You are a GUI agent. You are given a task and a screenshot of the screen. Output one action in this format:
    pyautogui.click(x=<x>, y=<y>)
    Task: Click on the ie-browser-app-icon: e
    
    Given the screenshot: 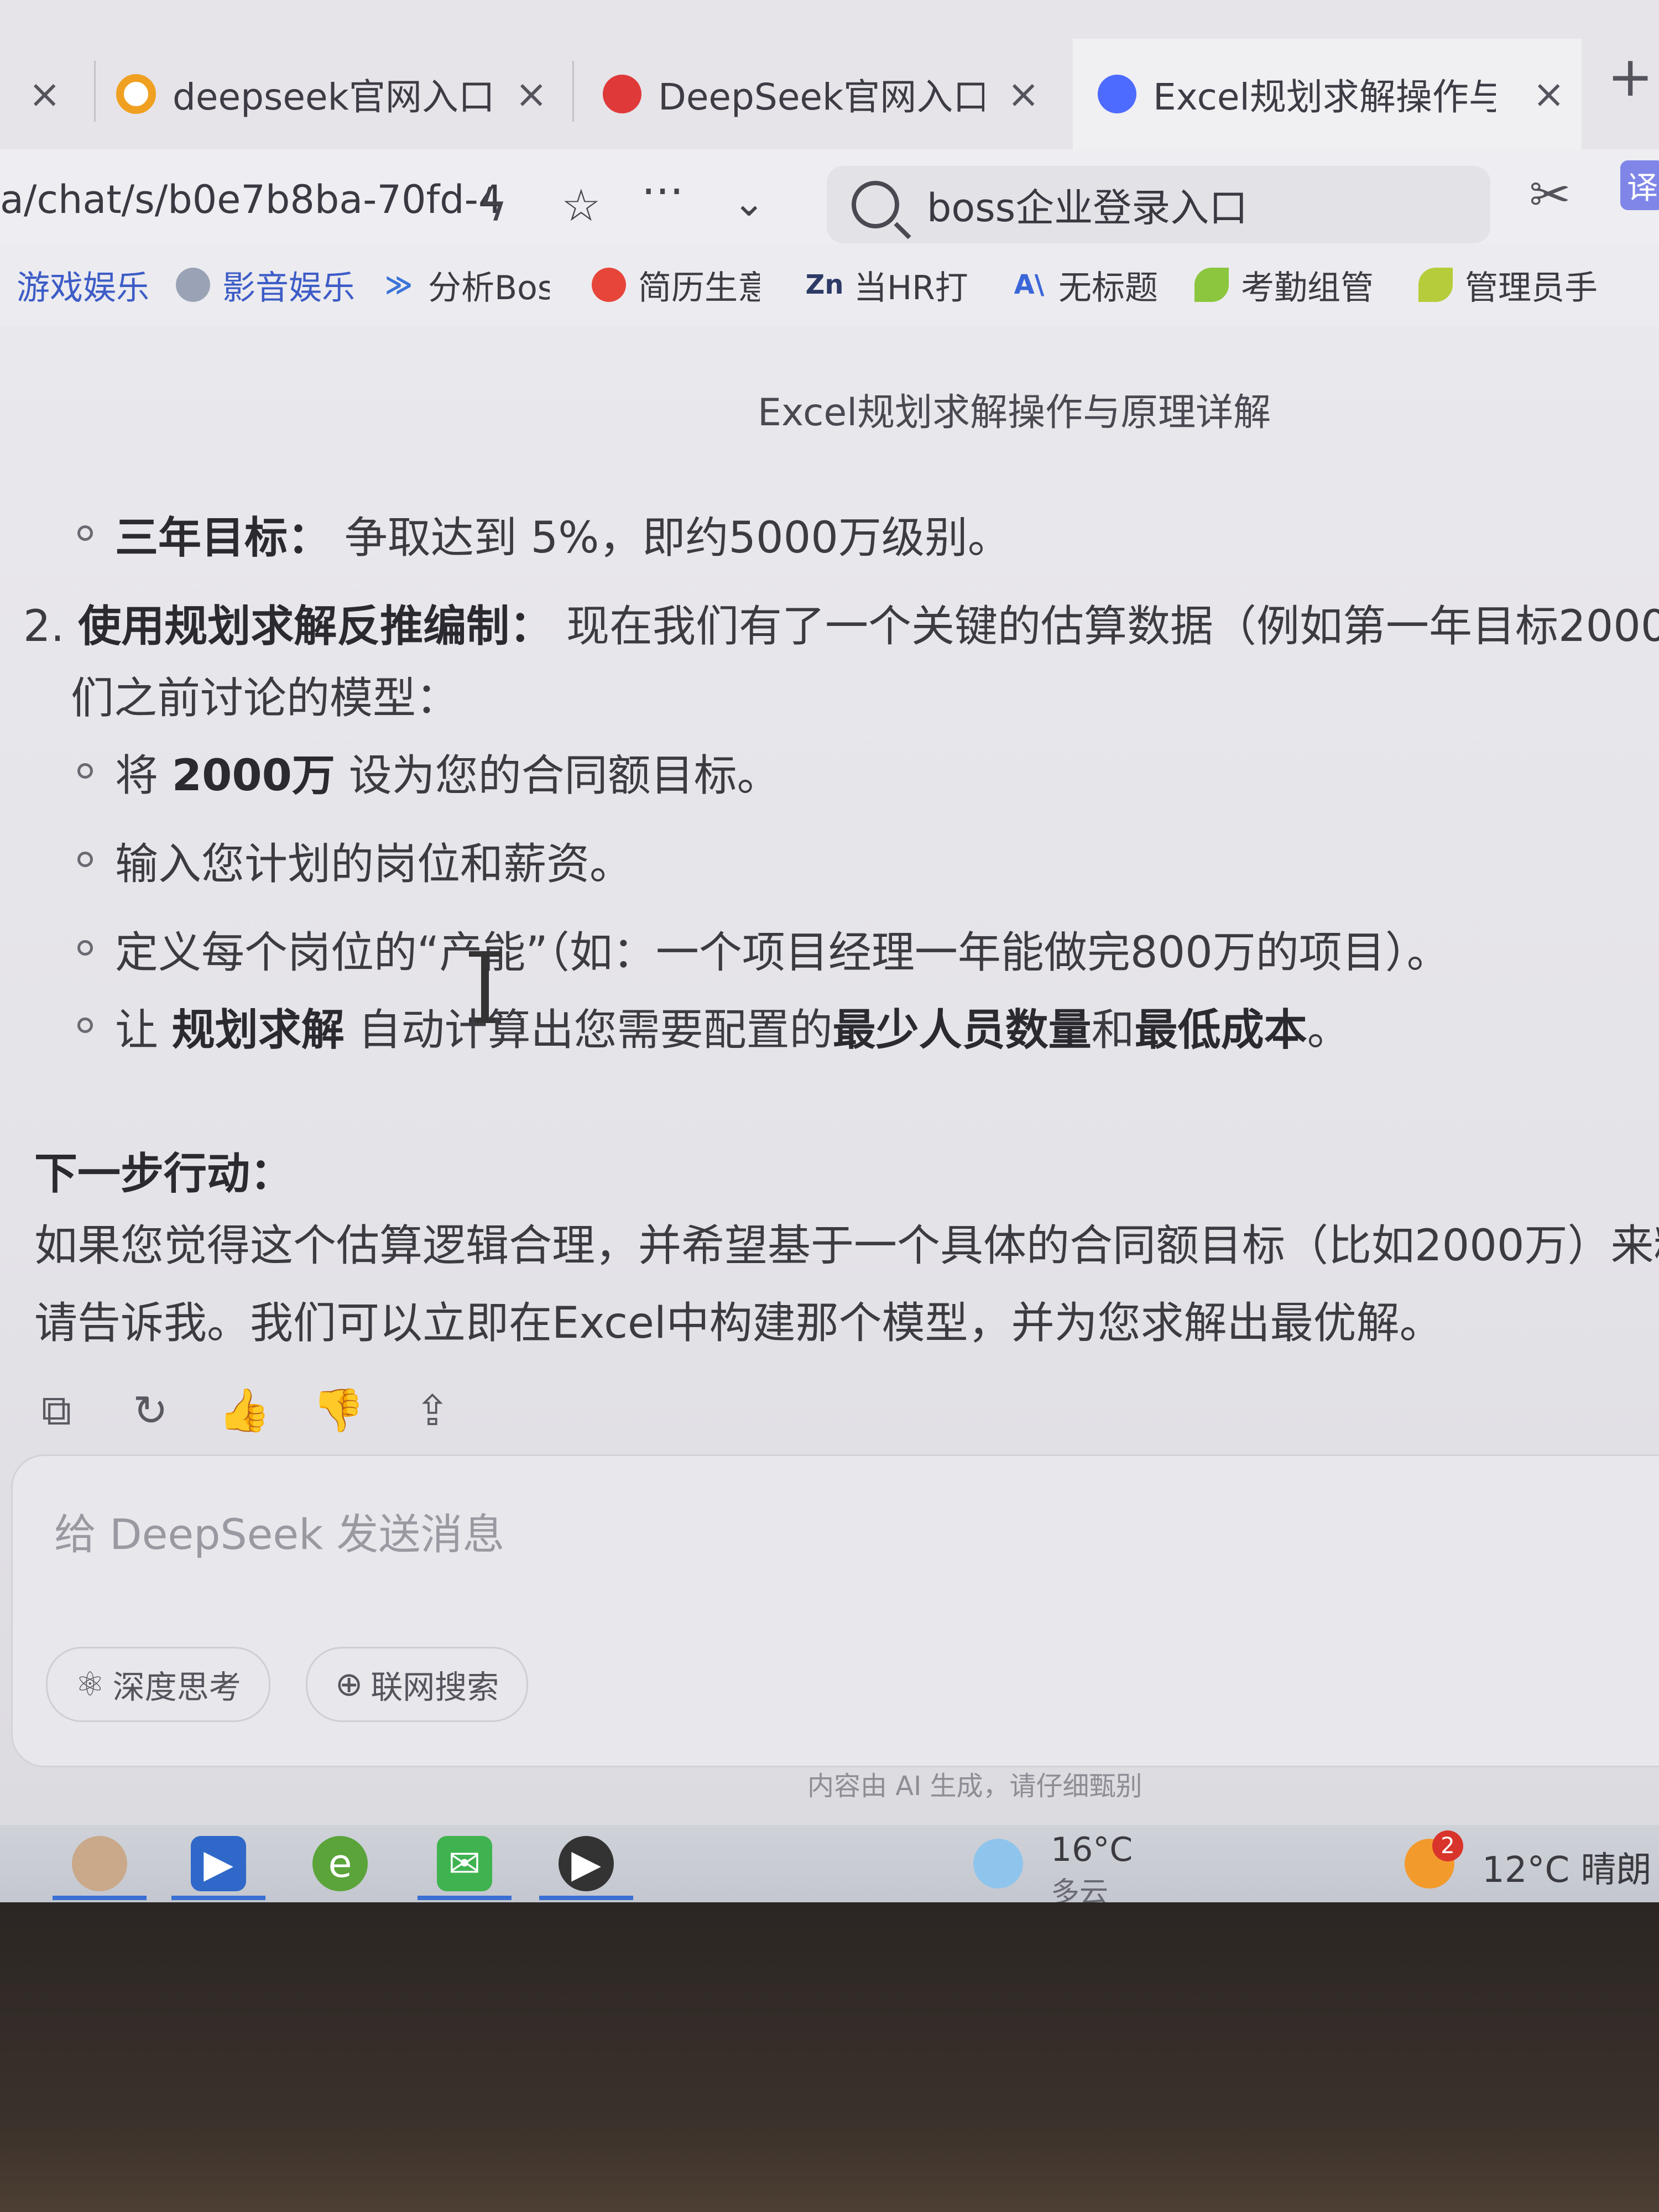 What is the action you would take?
    pyautogui.click(x=340, y=1863)
    